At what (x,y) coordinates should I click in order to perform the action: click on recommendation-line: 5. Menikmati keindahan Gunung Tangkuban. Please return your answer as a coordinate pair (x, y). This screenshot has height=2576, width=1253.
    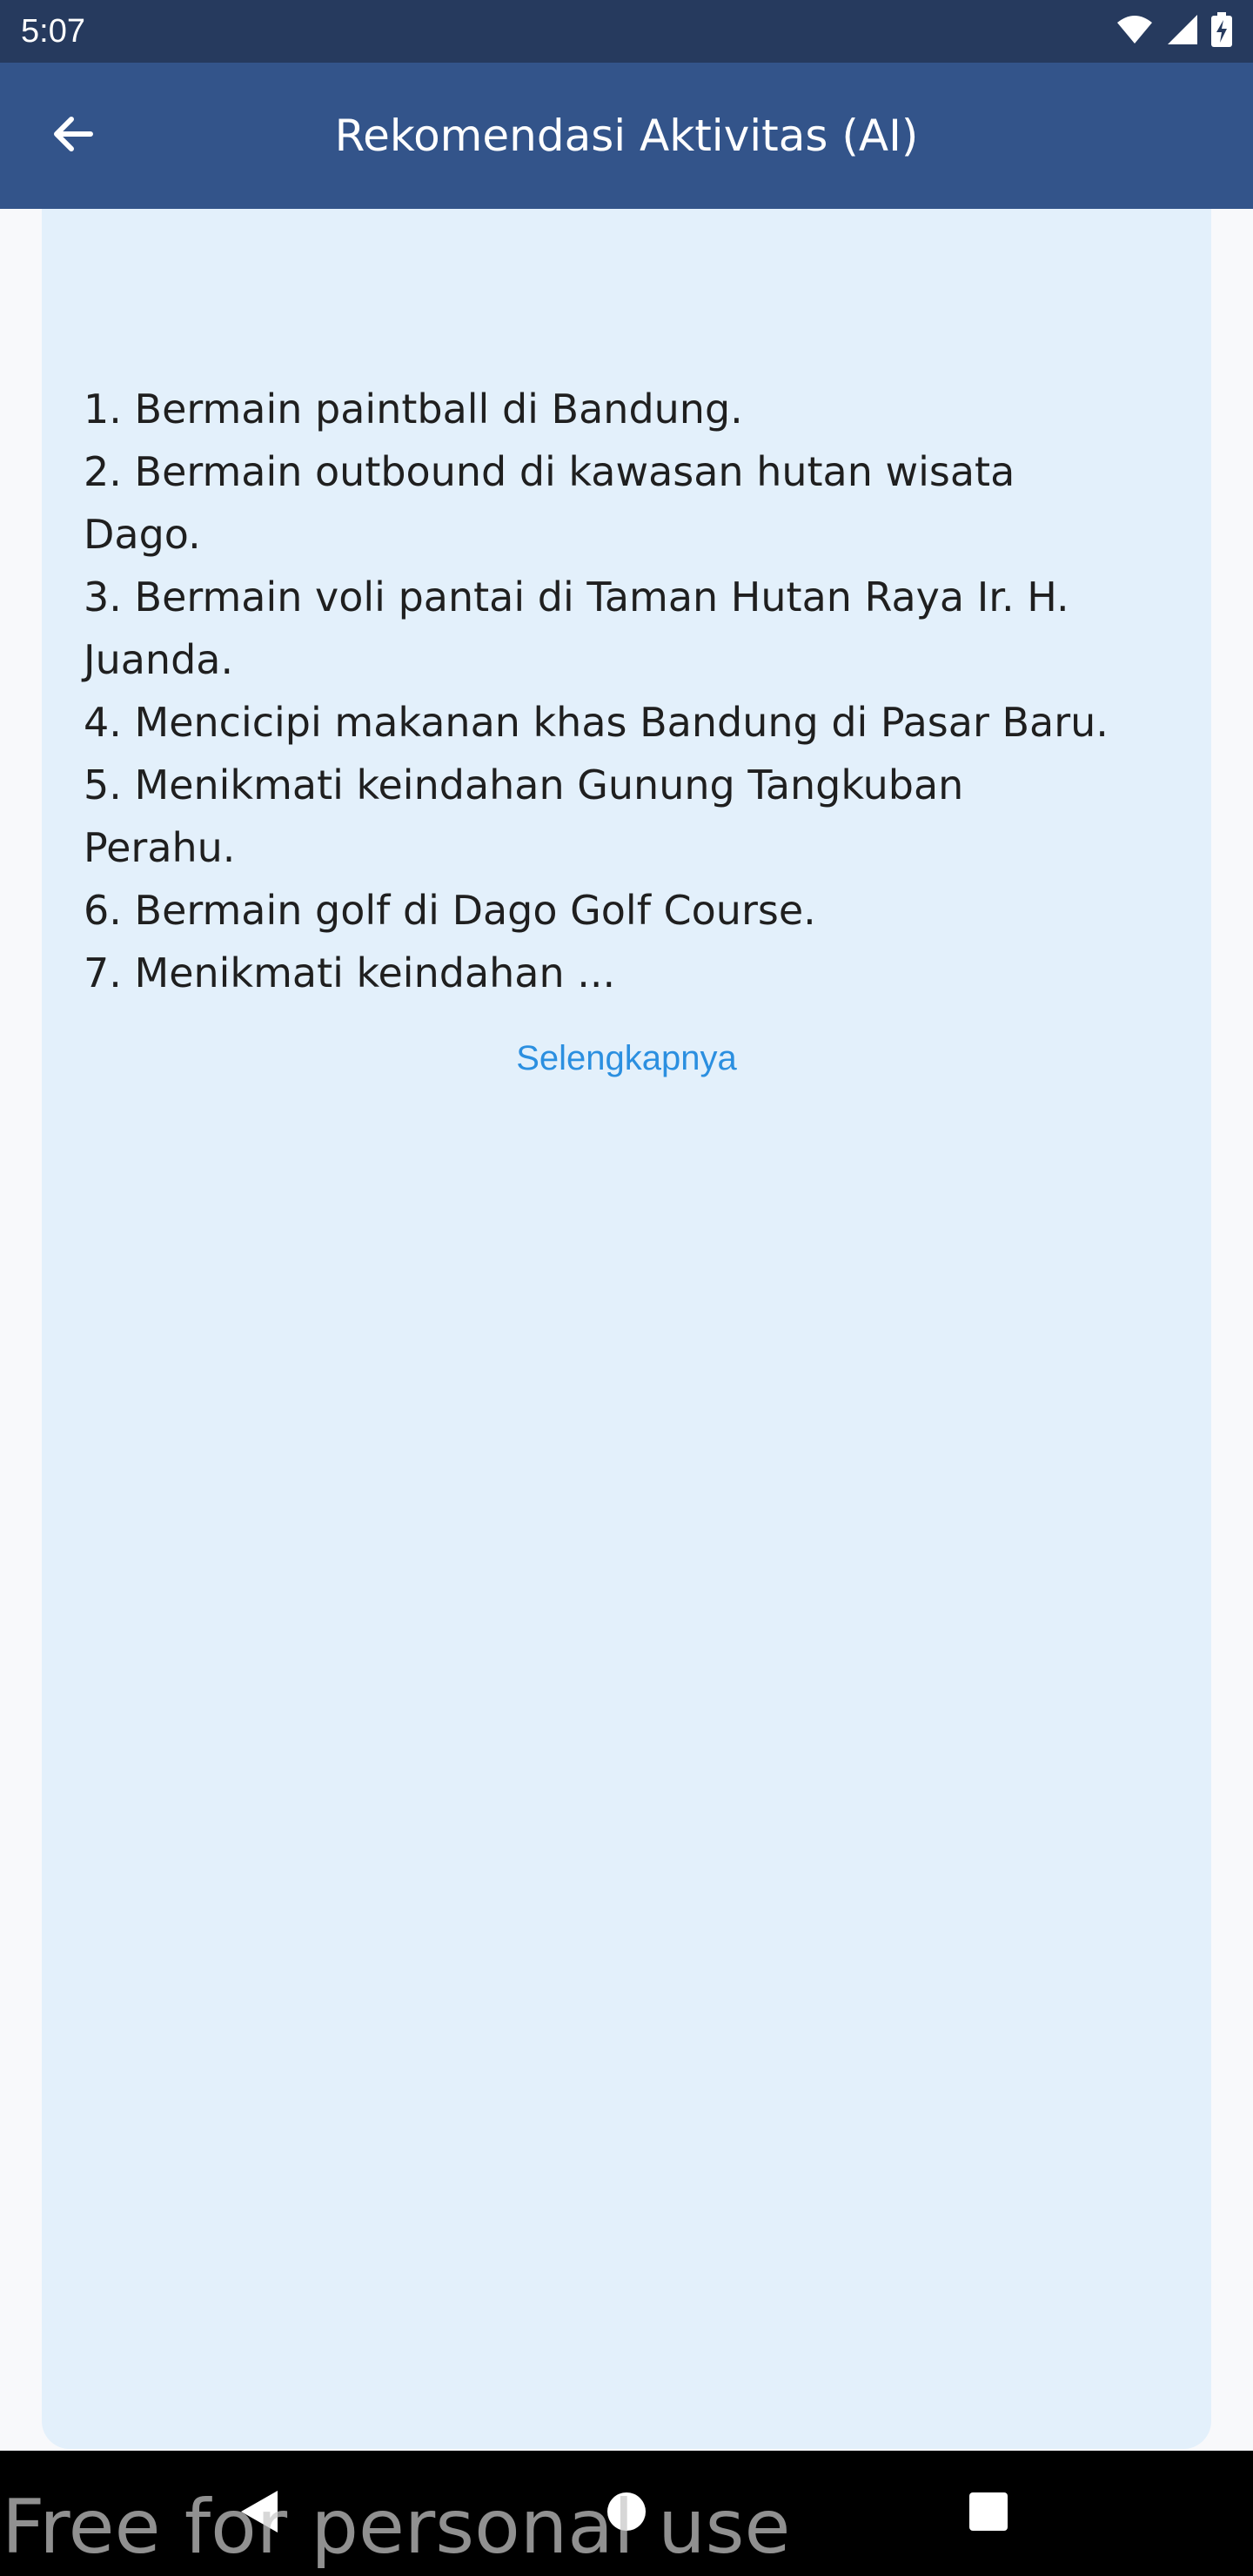
    Looking at the image, I should click on (524, 784).